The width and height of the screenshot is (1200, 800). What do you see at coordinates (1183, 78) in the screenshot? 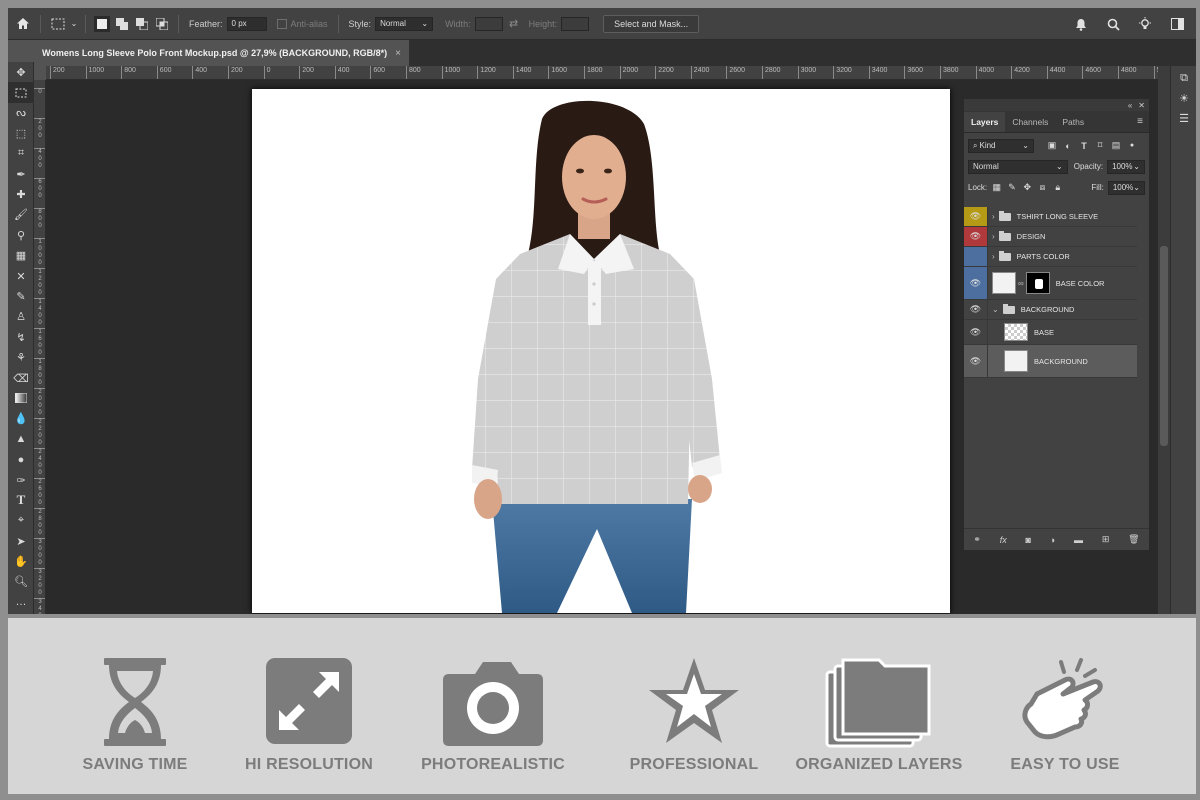
I see `history-panel-icon: ⧉` at bounding box center [1183, 78].